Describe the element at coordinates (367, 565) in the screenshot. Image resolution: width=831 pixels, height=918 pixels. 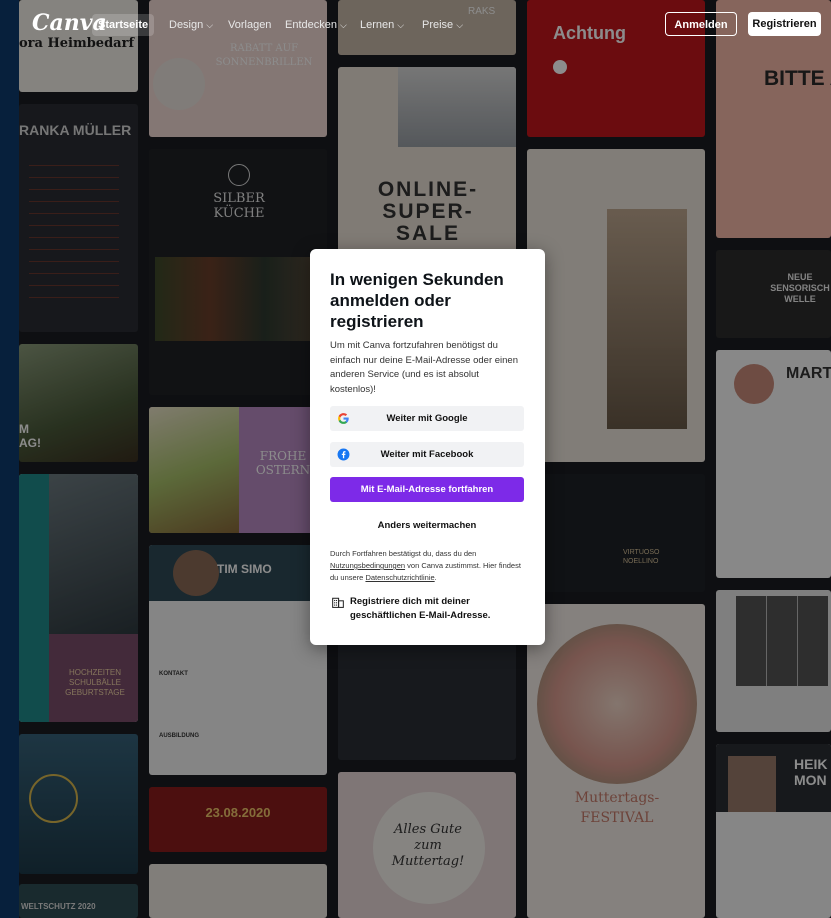
I see `terms-link: Nutzungsbedingungen` at that location.